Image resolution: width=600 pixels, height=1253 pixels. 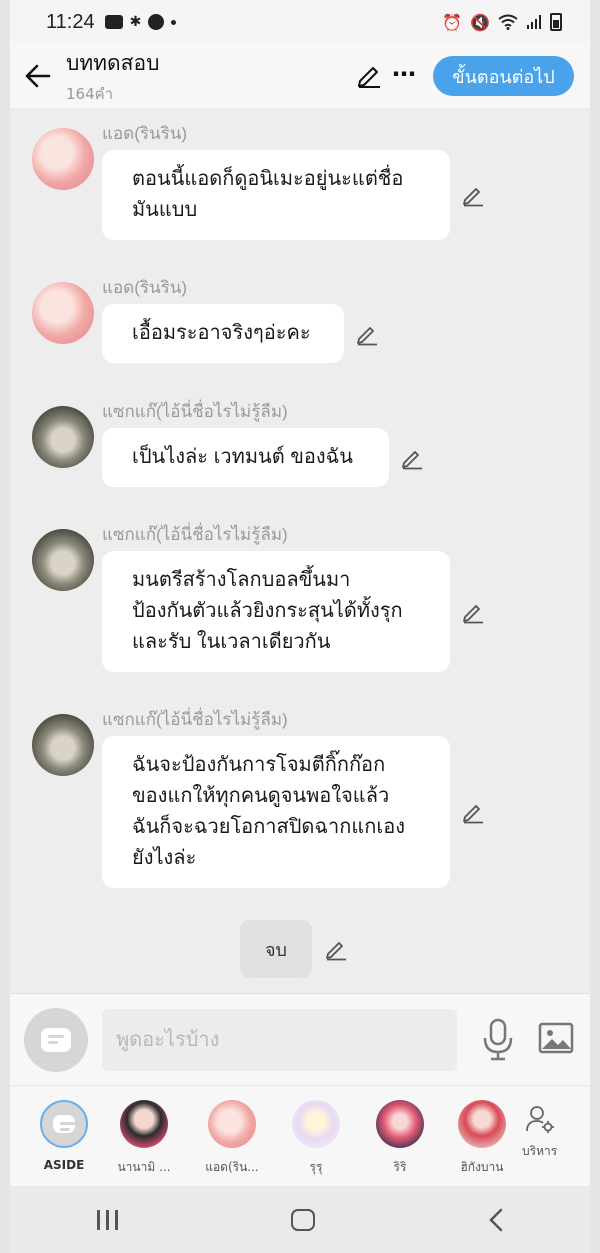 I want to click on message-line: เป็นไงล่ะ เวทมนต์ ของฉัน, so click(x=242, y=457).